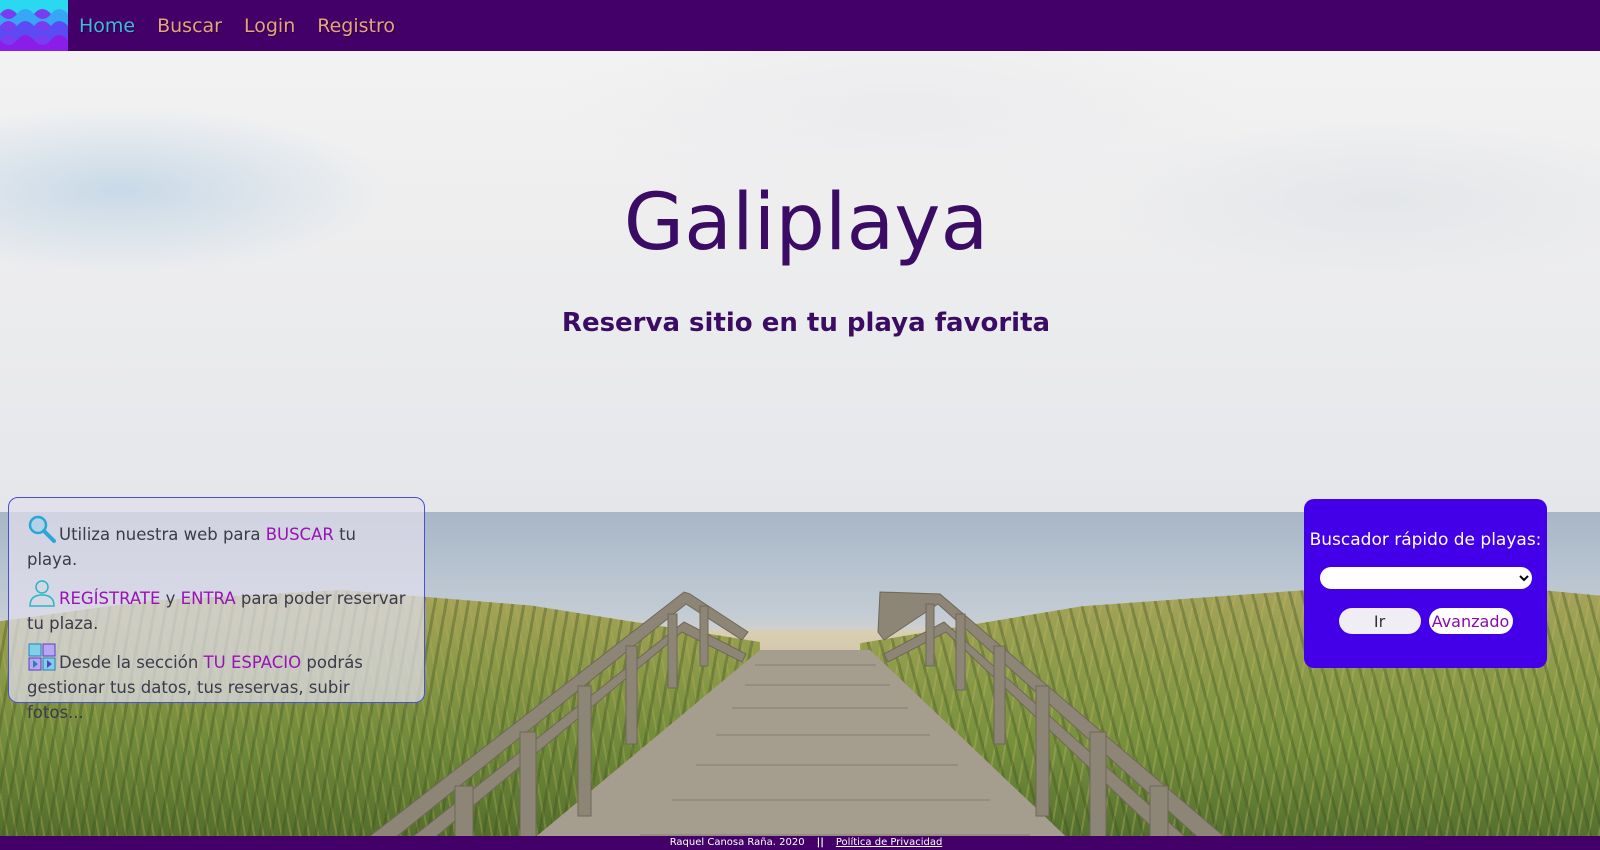 The image size is (1600, 850). Describe the element at coordinates (42, 593) in the screenshot. I see `user-icon` at that location.